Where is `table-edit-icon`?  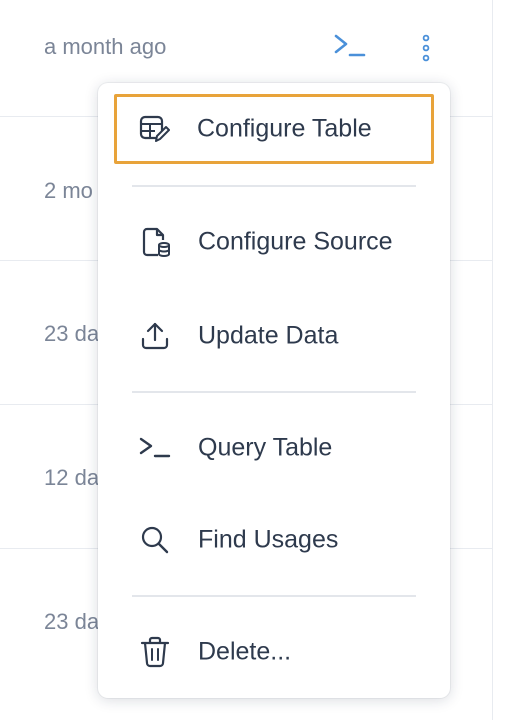
table-edit-icon is located at coordinates (154, 129).